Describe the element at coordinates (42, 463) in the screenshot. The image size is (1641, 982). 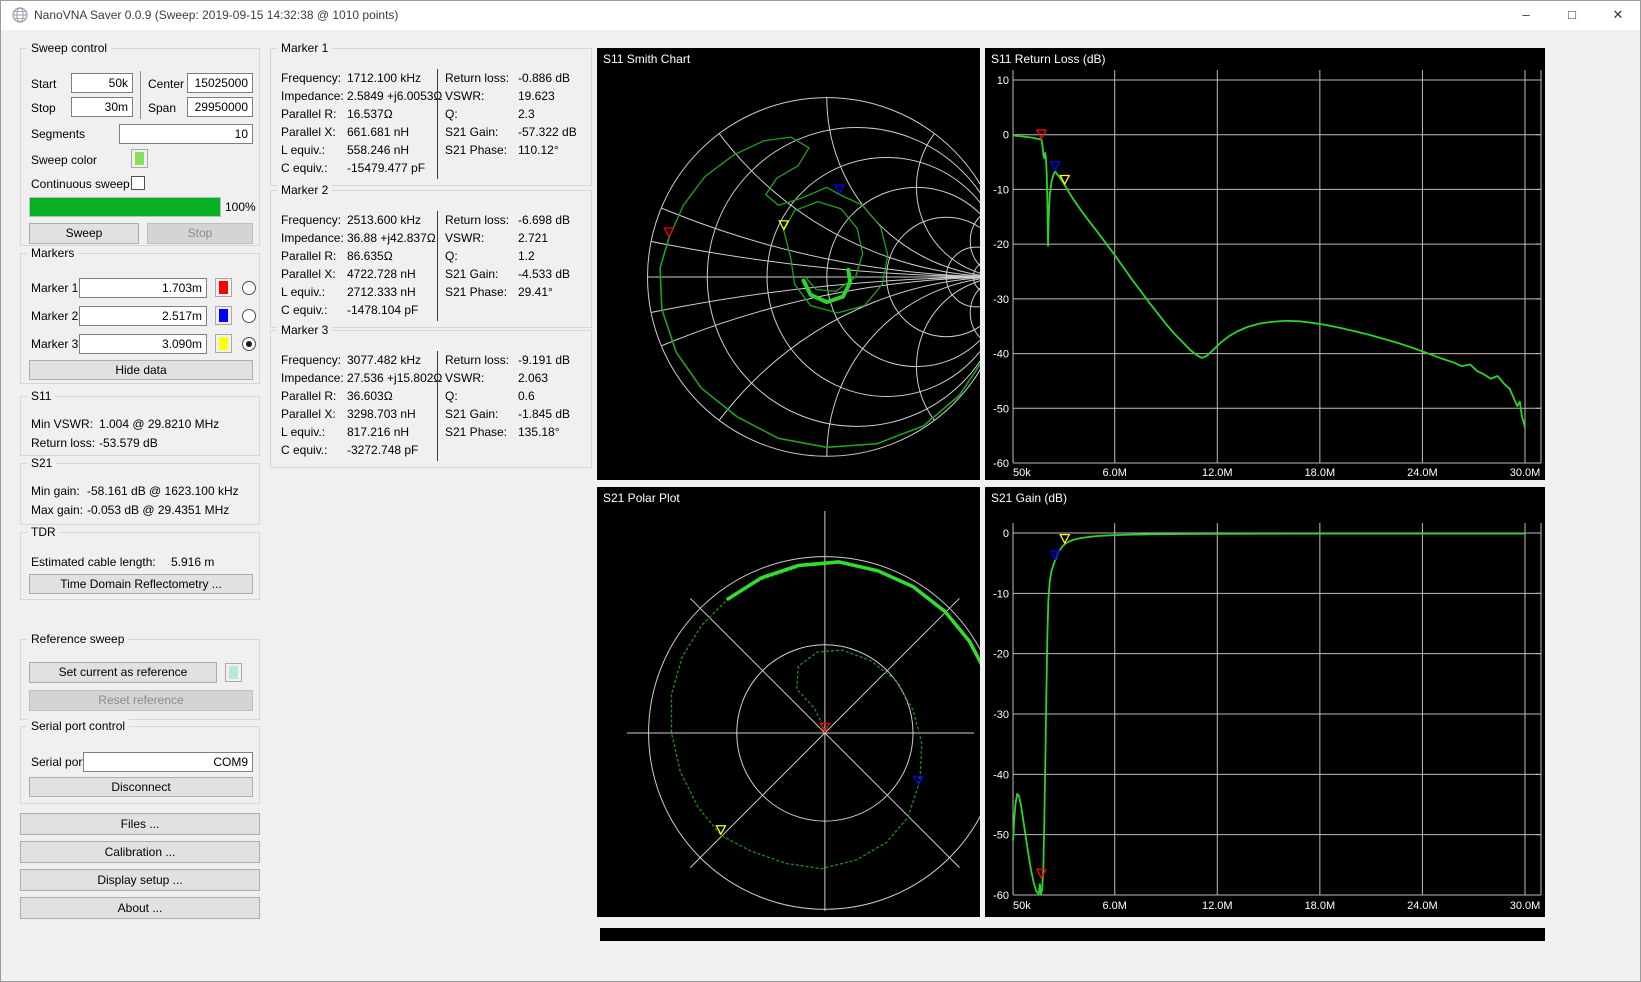
I see `panel-title: S21` at that location.